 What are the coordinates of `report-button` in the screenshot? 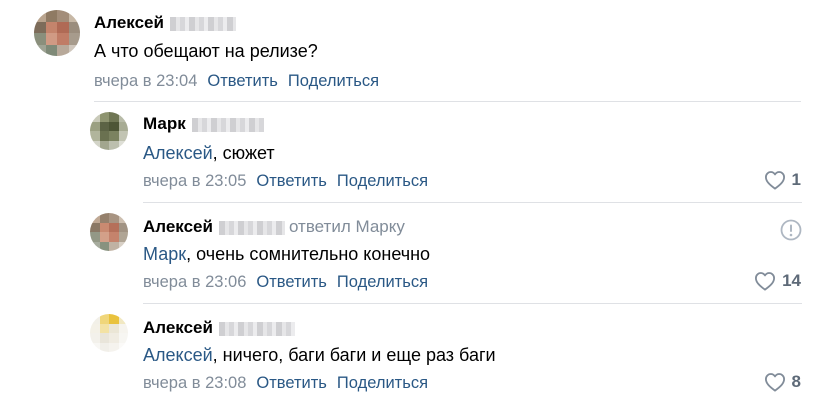 It's located at (791, 232).